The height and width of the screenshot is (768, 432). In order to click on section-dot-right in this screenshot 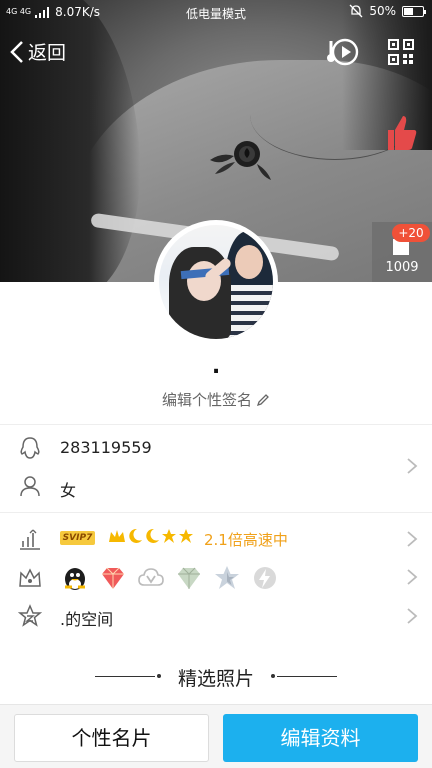, I will do `click(273, 676)`.